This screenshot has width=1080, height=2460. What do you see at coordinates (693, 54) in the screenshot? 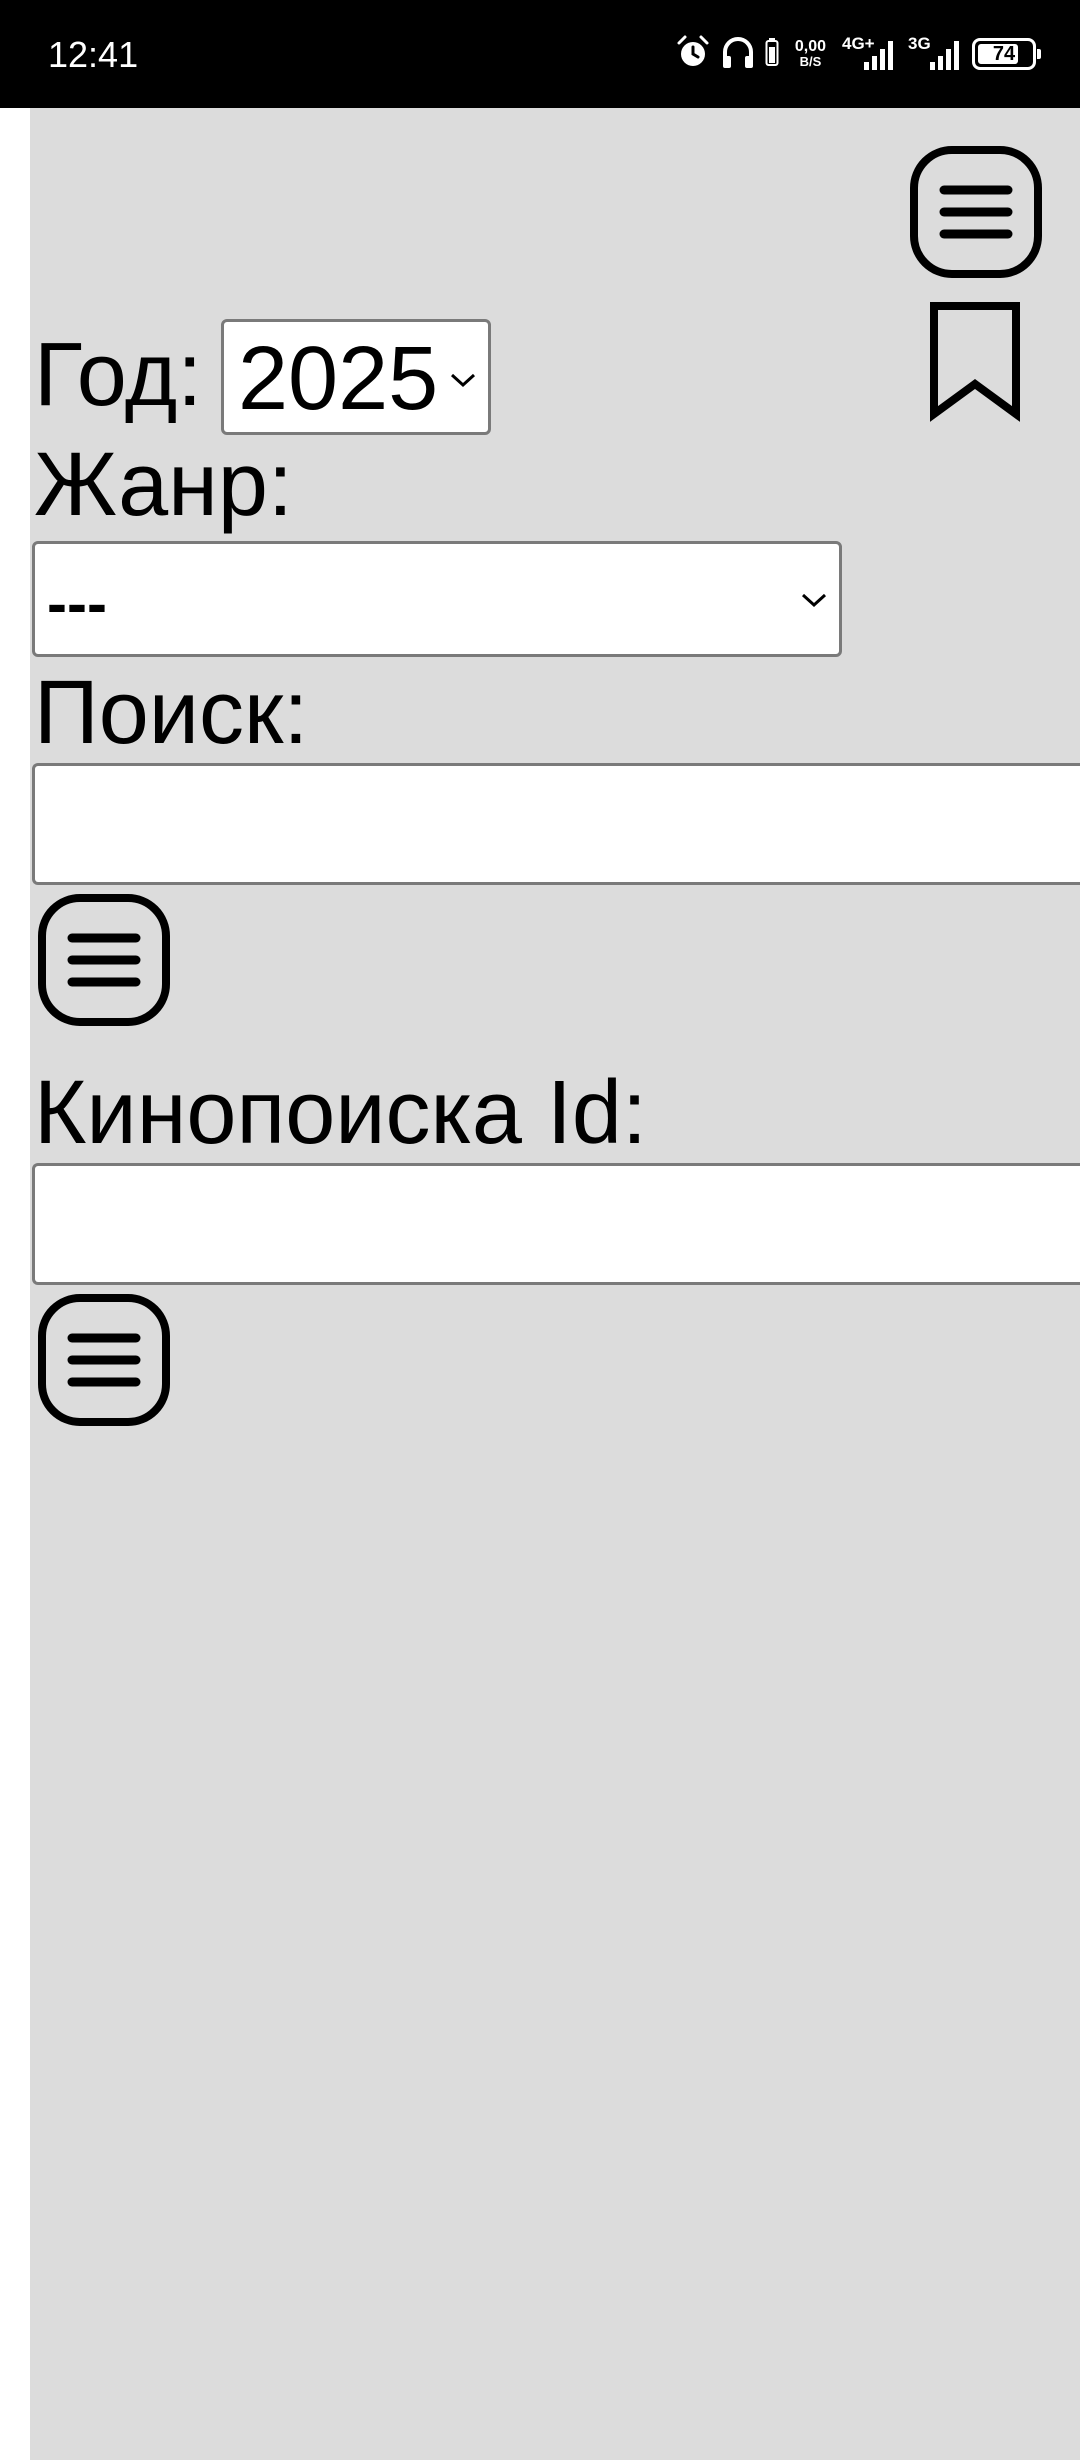
I see `alarm-icon` at bounding box center [693, 54].